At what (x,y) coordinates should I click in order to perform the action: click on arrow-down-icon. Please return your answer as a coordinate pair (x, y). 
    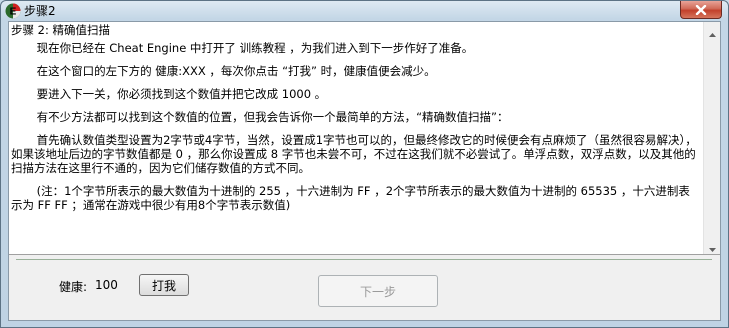
    Looking at the image, I should click on (712, 246).